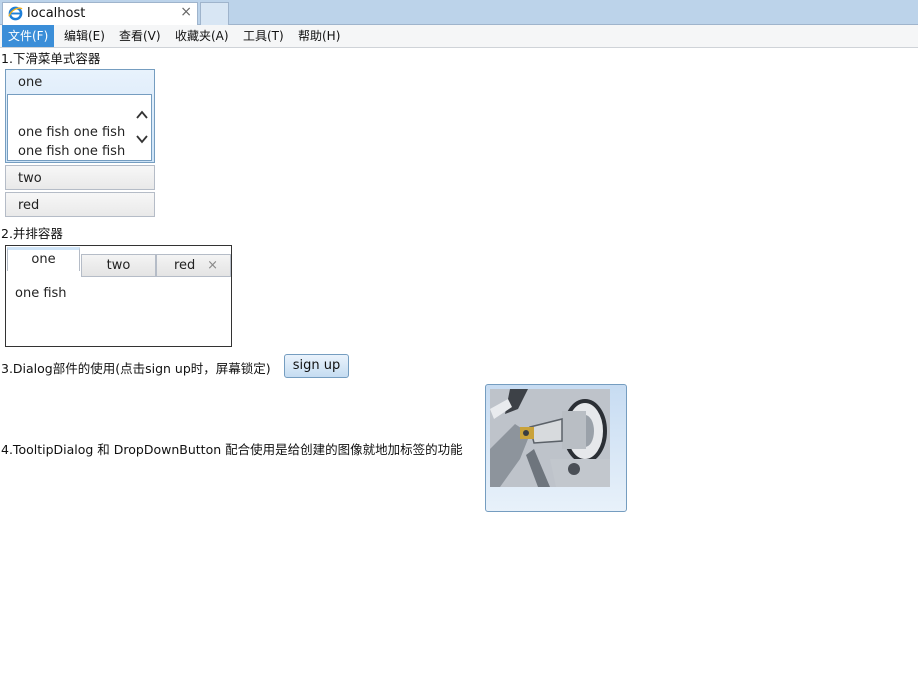 The width and height of the screenshot is (918, 677). Describe the element at coordinates (80, 204) in the screenshot. I see `accordion-pane-red: red` at that location.